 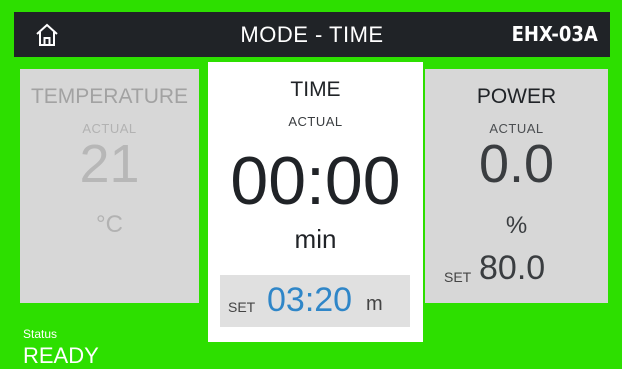 I want to click on time-actual-value: 00:00, so click(x=315, y=181).